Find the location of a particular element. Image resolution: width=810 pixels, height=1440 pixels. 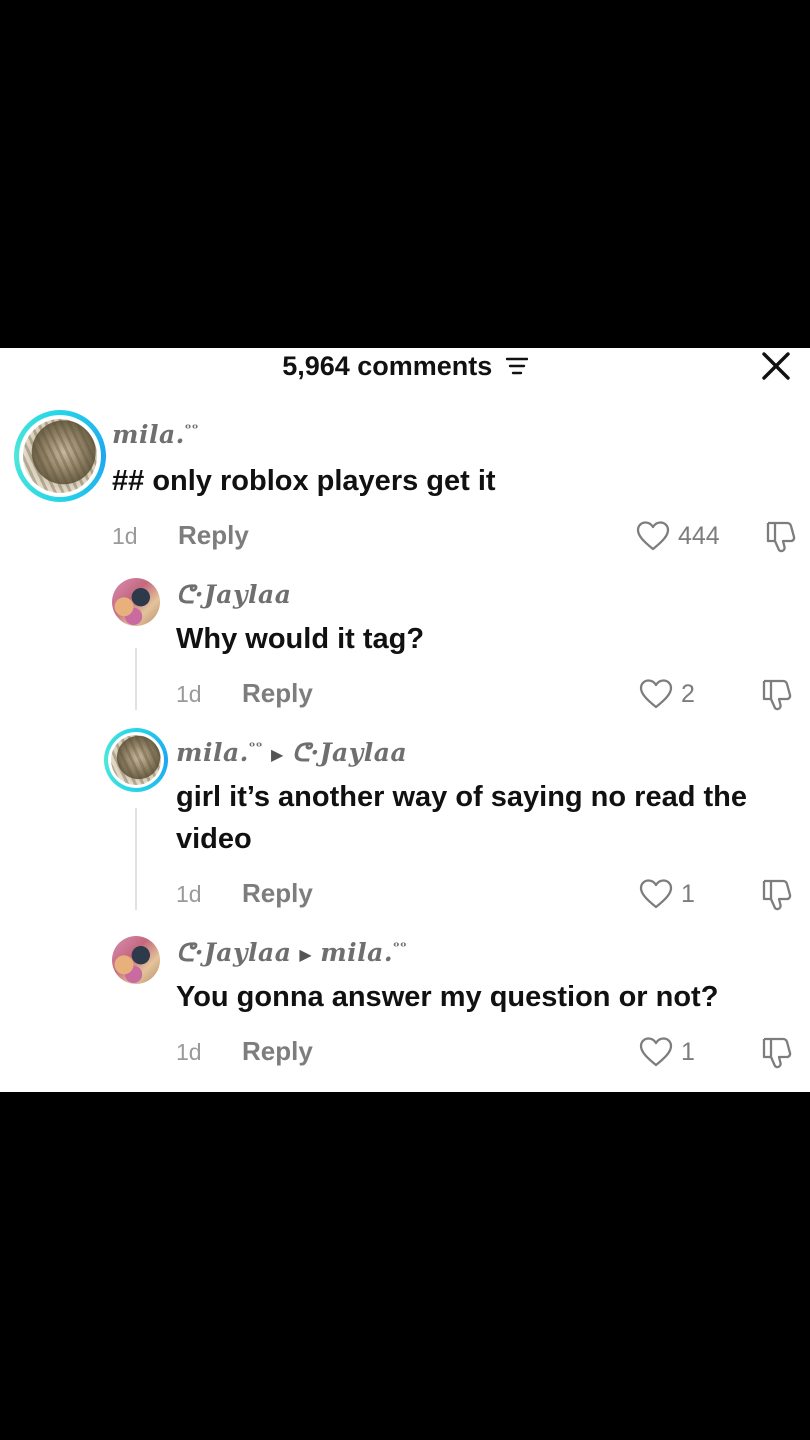

comment-username: ᕦ·Jaylaa is located at coordinates (233, 594).